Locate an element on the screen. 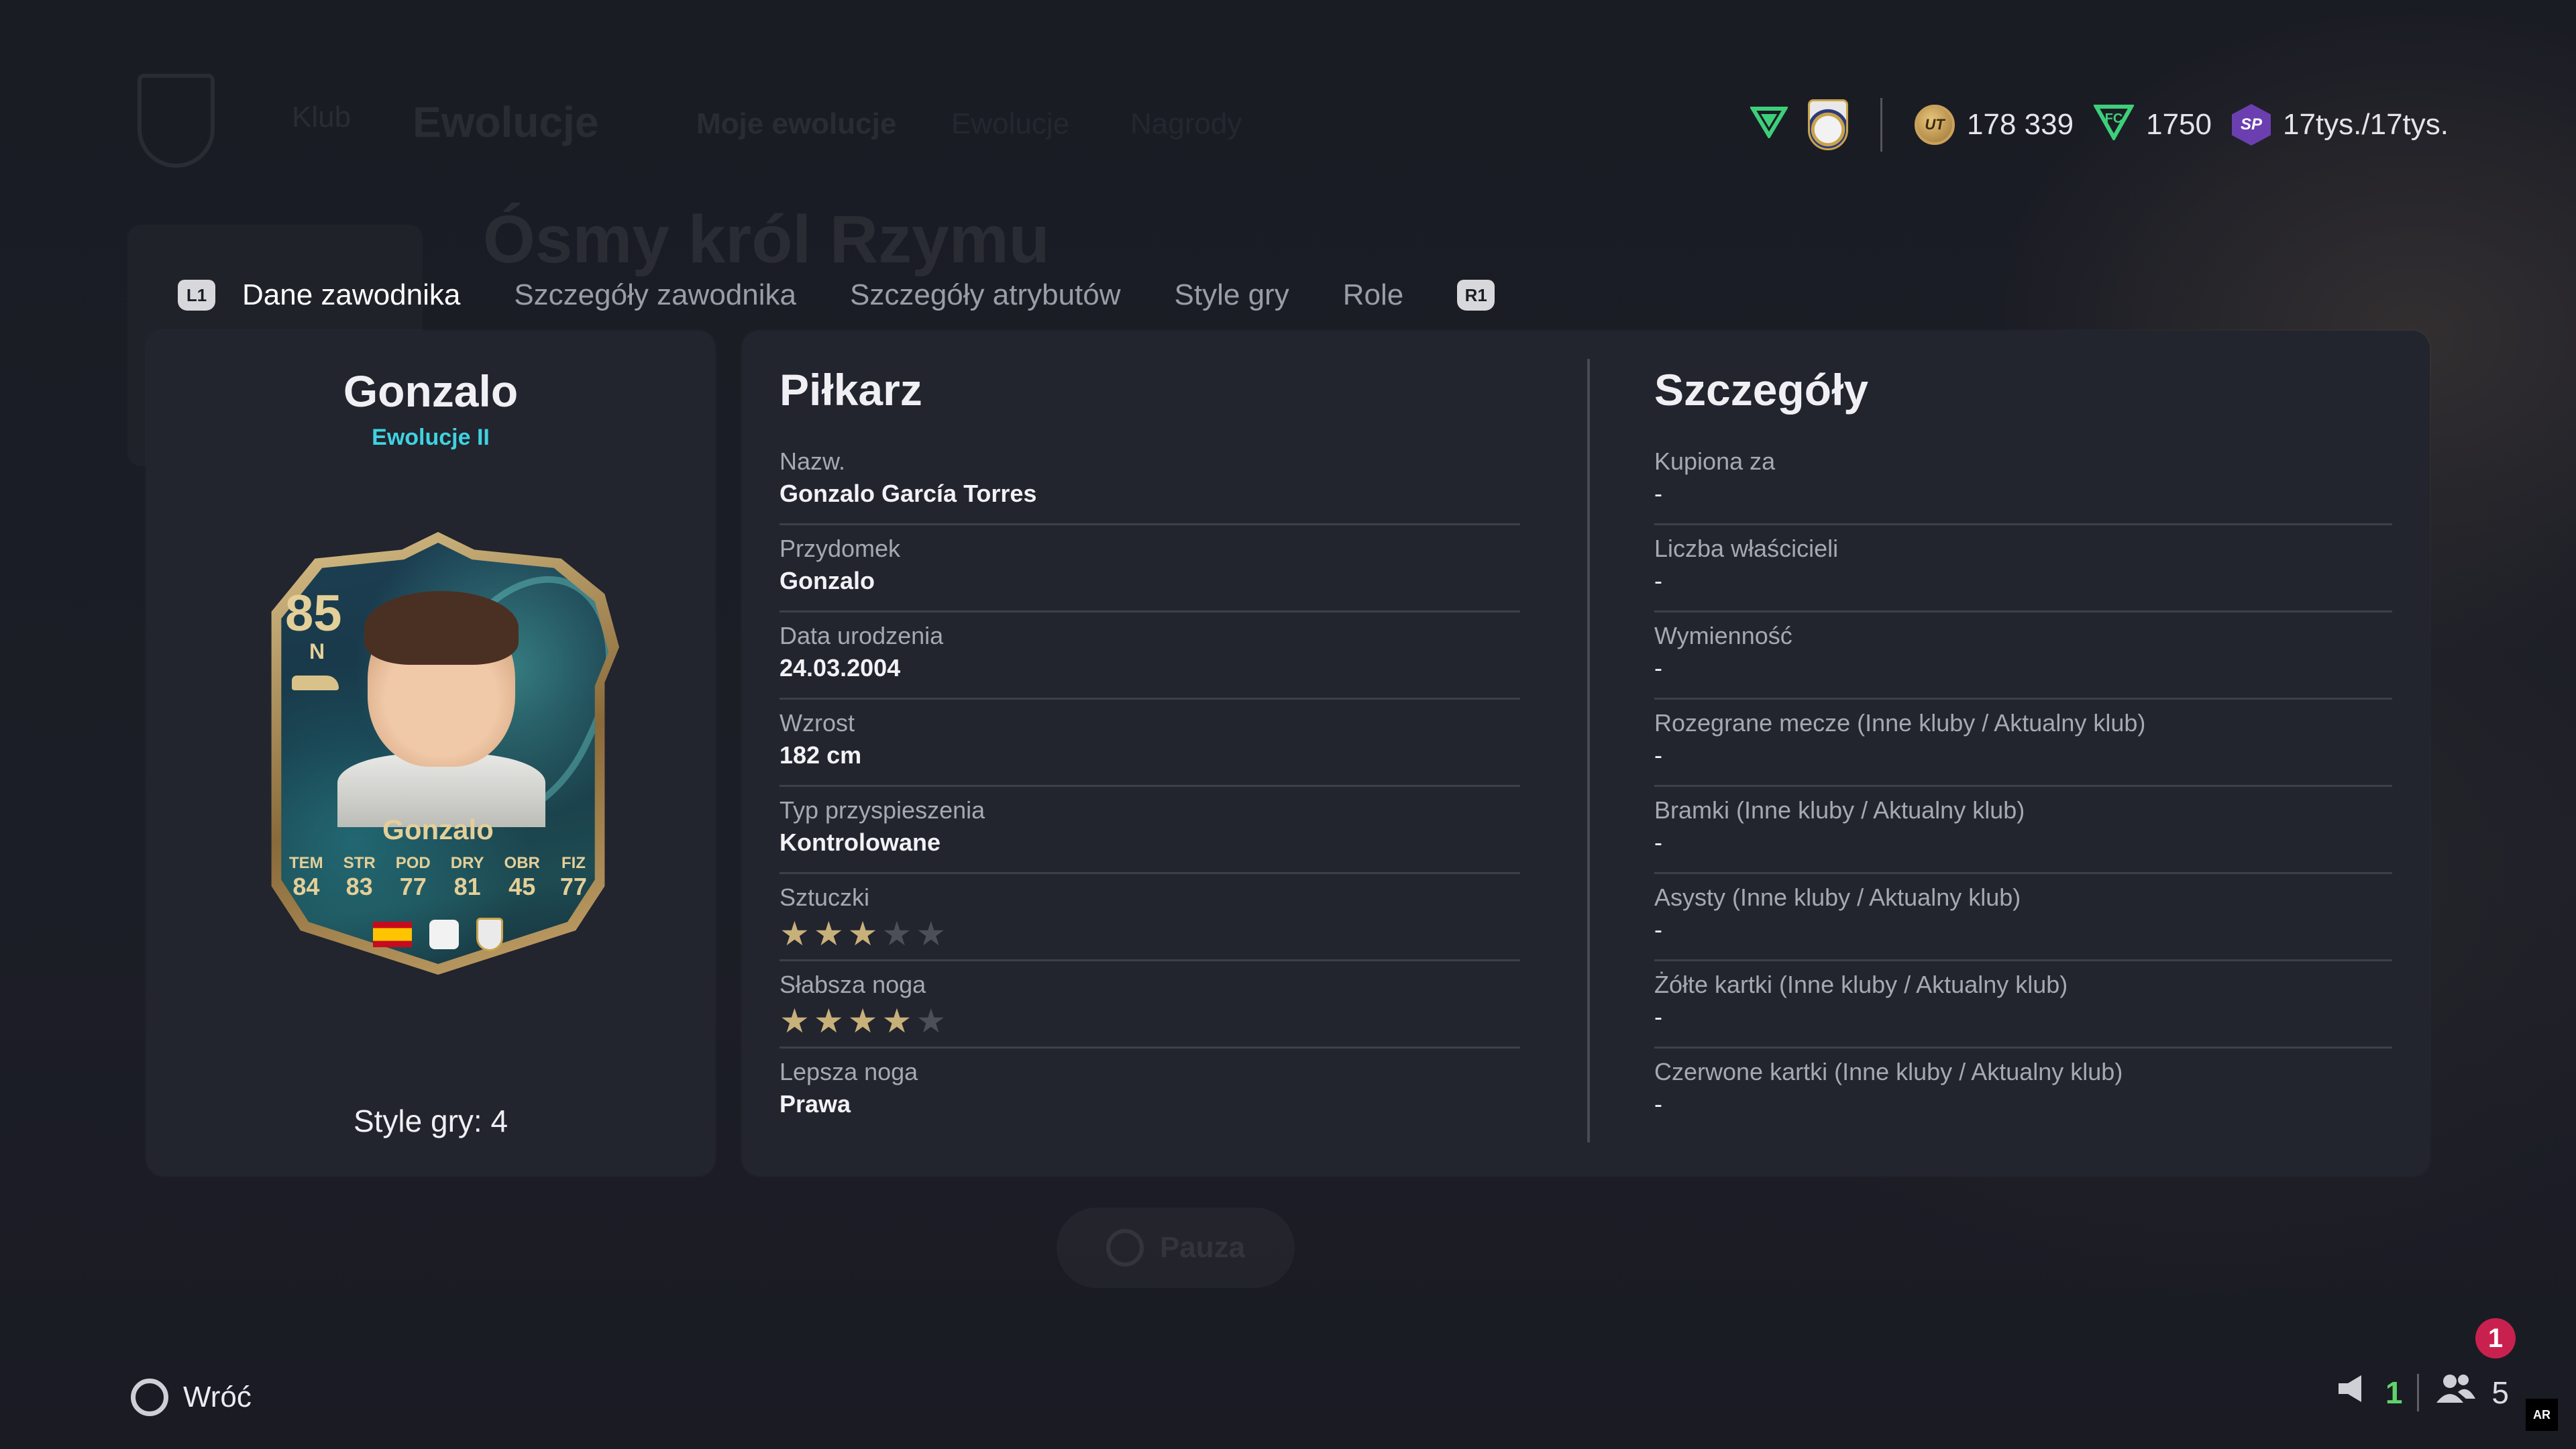 The width and height of the screenshot is (2576, 1449). card-stat: OBR 45 is located at coordinates (522, 877).